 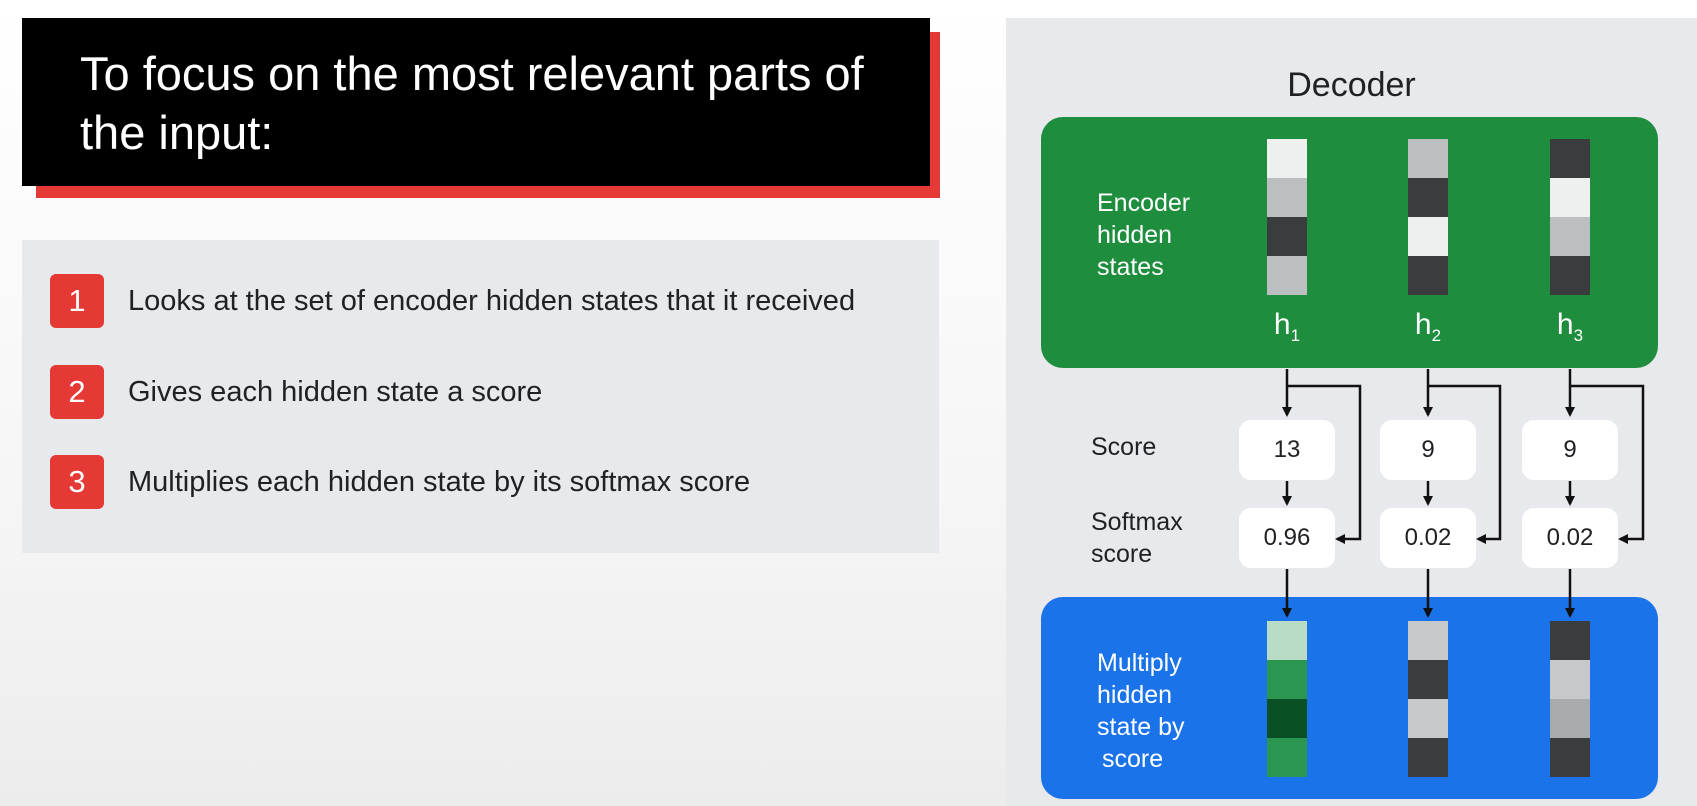 What do you see at coordinates (77, 301) in the screenshot?
I see `step-number-badge: 1` at bounding box center [77, 301].